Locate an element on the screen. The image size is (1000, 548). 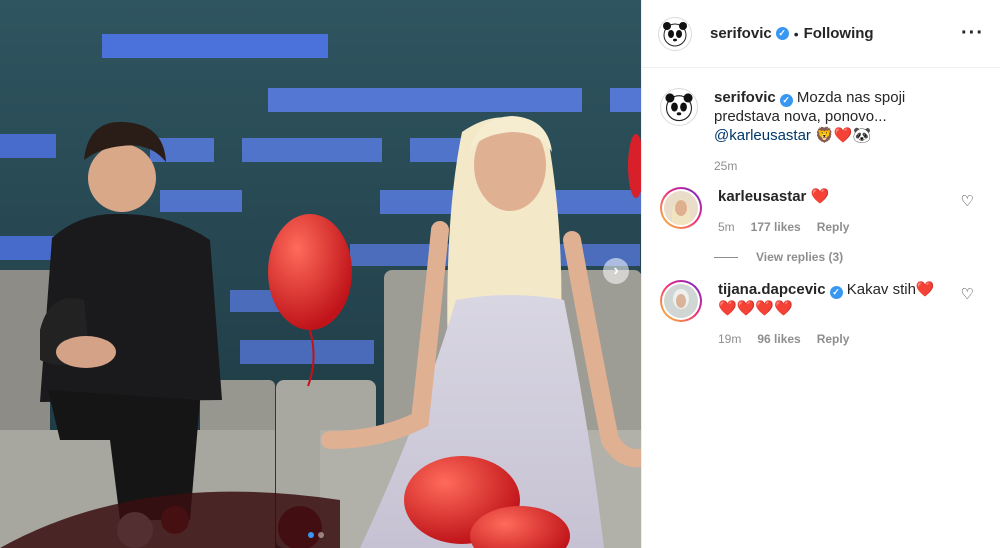
author-username: serifovic is located at coordinates (741, 33).